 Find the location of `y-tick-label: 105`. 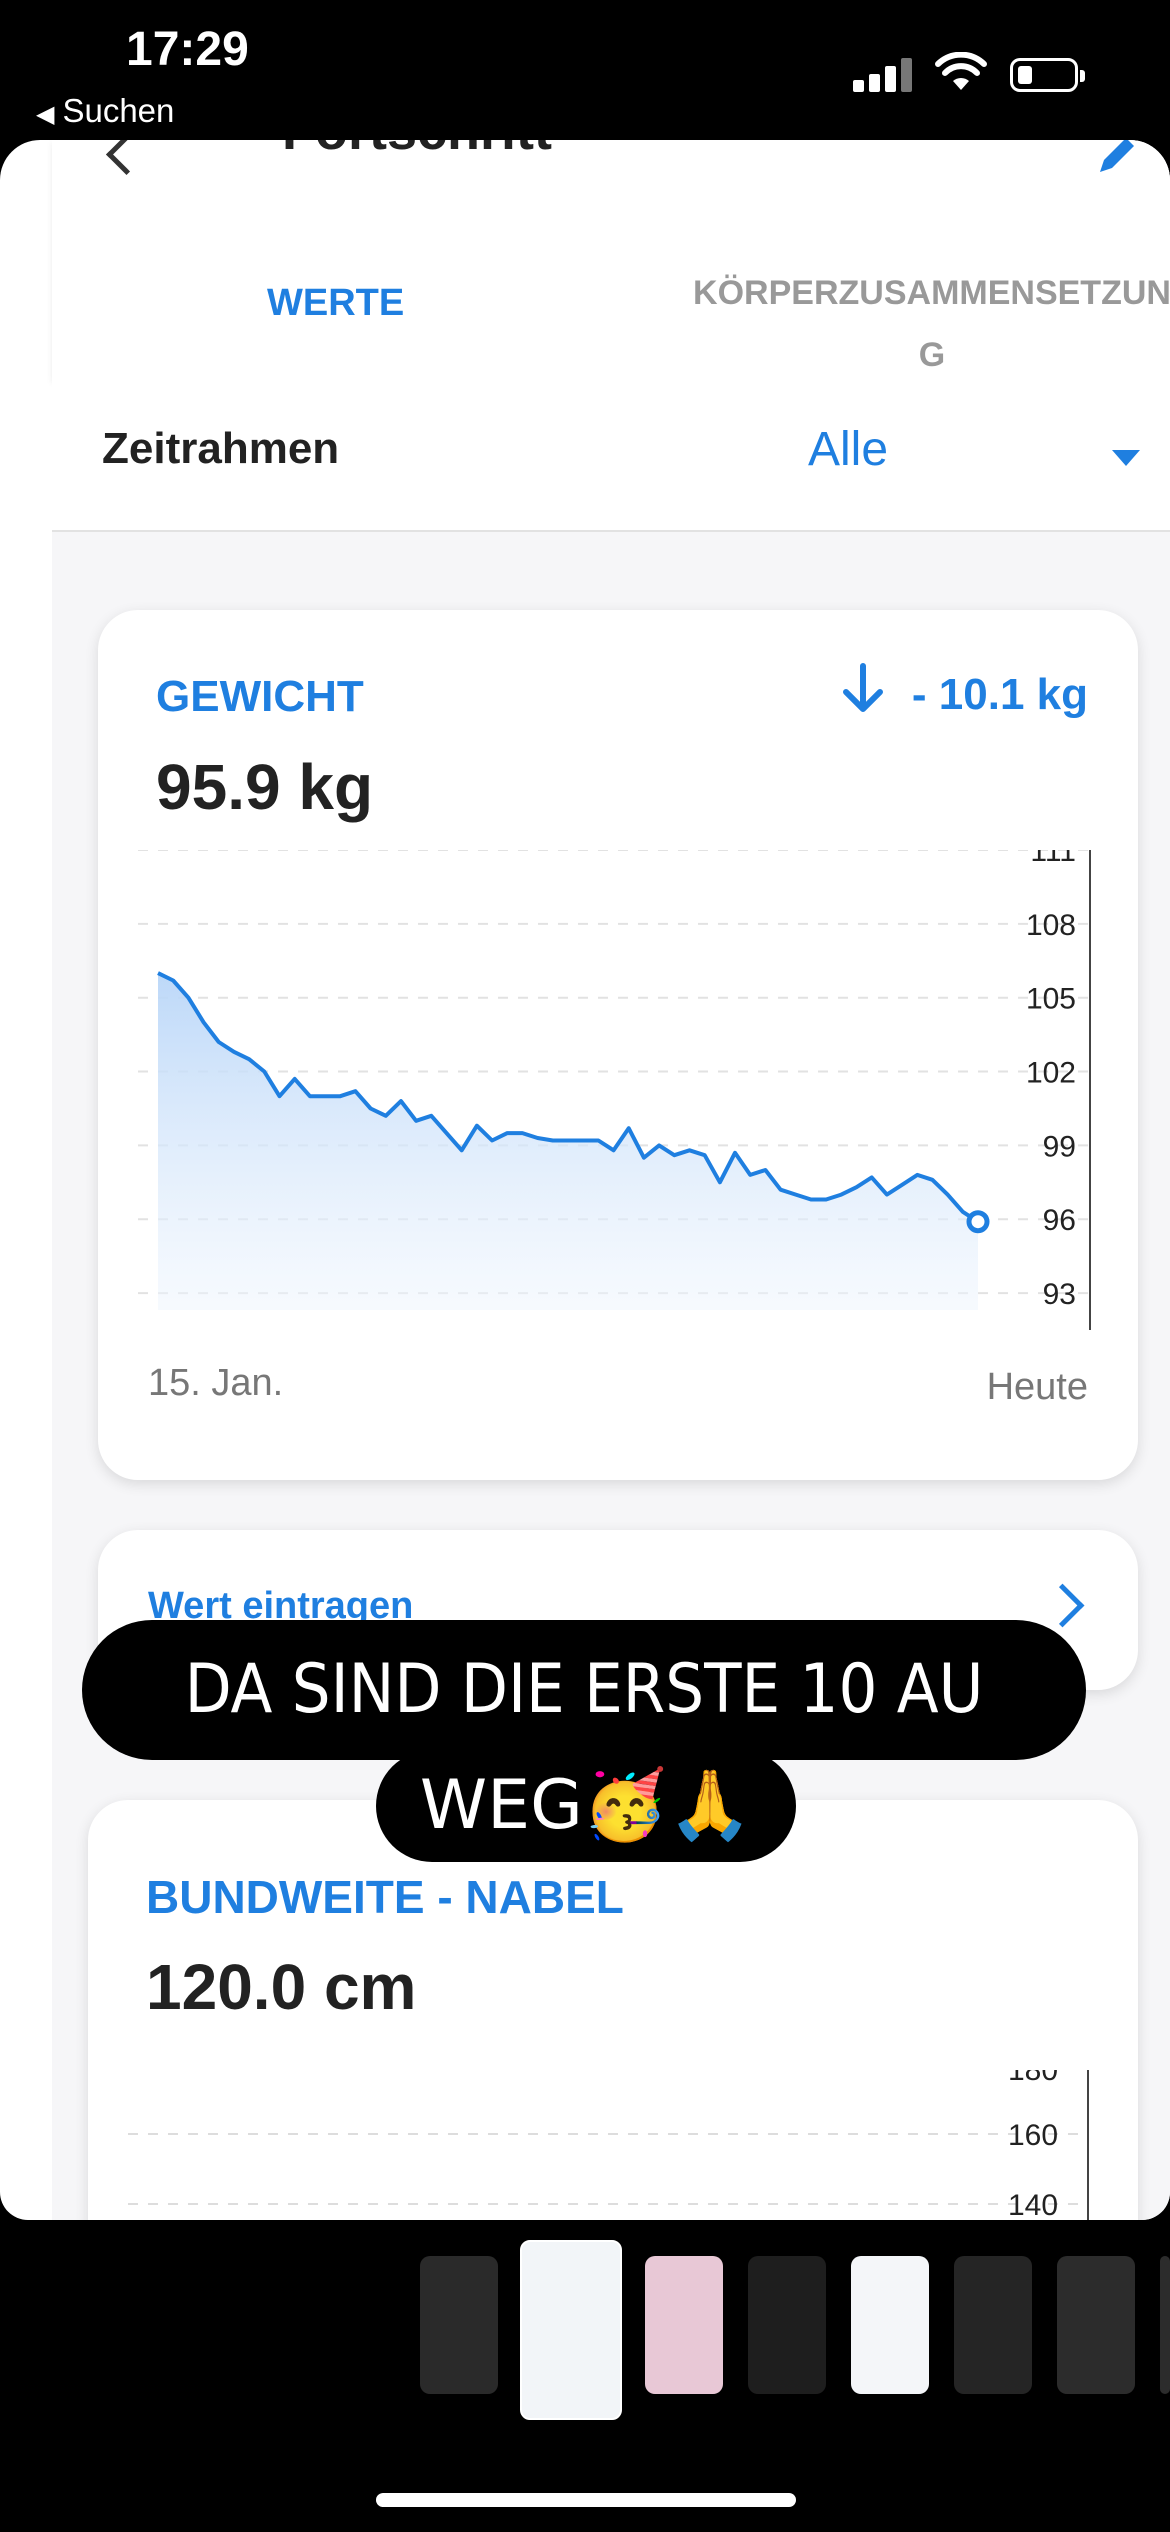

y-tick-label: 105 is located at coordinates (1051, 999).